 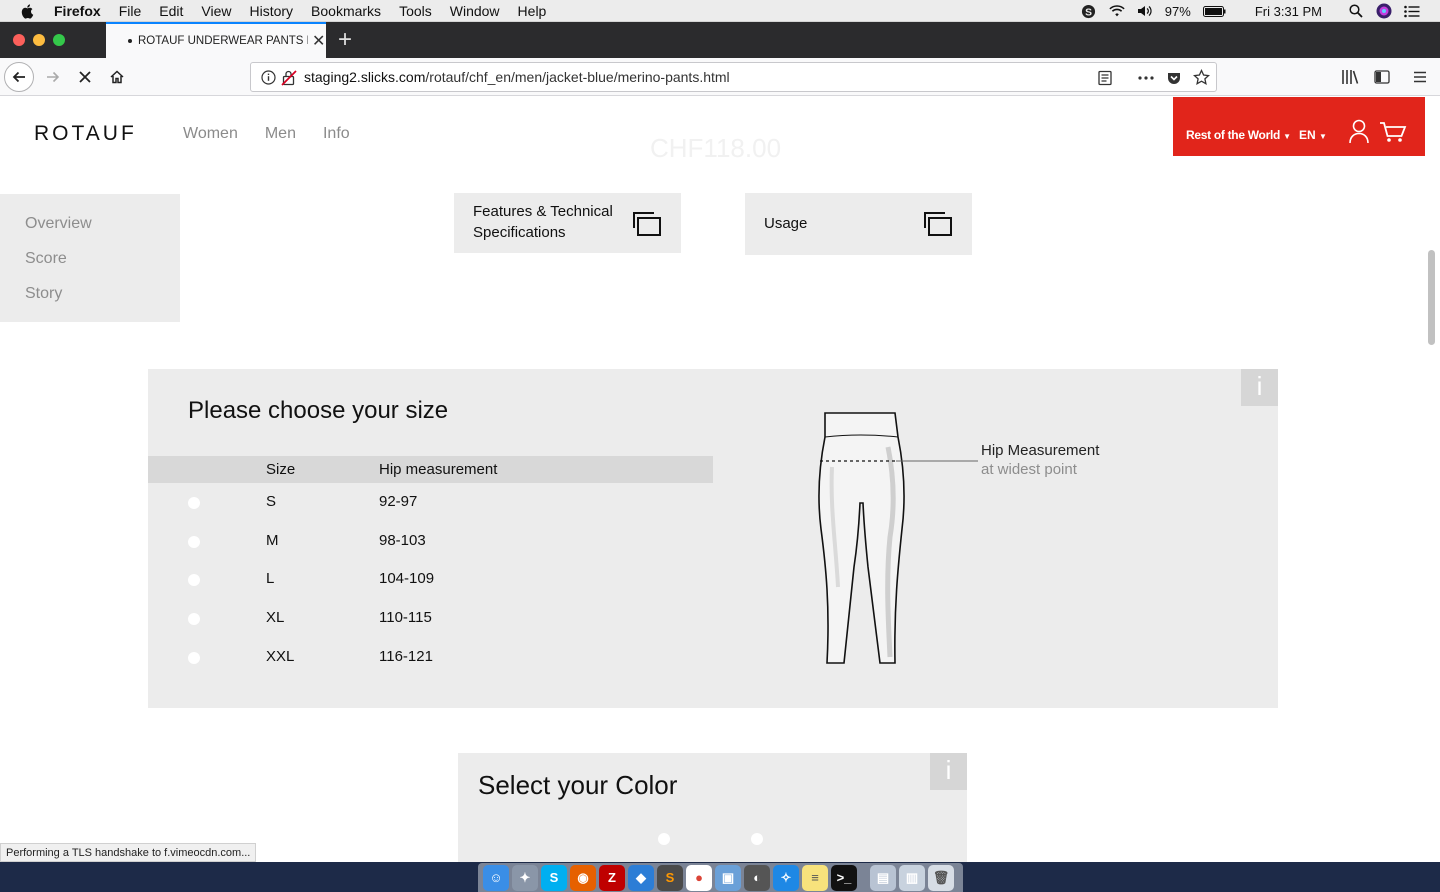 I want to click on size-row: XL 110-115, so click(x=430, y=620).